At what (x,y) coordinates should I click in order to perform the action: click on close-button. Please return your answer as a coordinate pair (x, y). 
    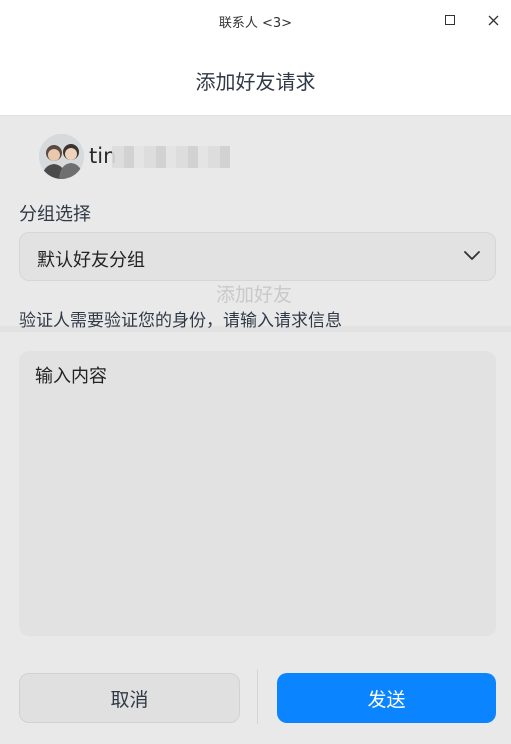
    Looking at the image, I should click on (493, 20).